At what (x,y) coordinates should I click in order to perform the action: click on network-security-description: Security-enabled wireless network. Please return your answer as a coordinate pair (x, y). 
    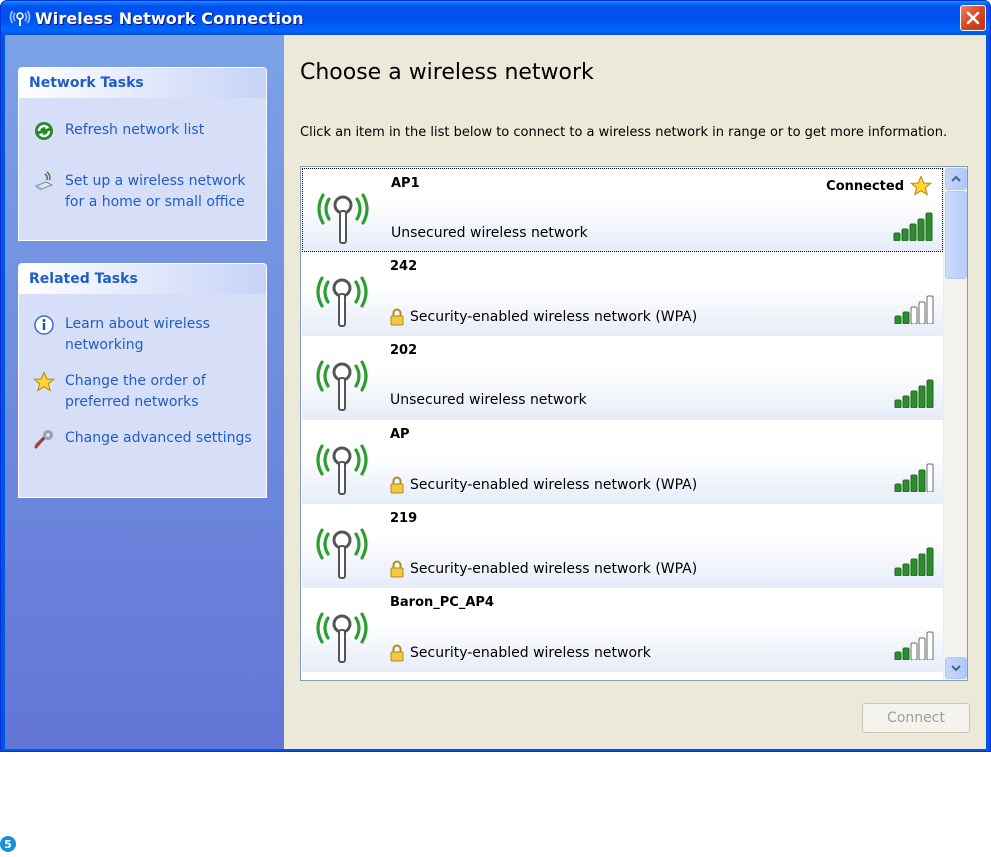
    Looking at the image, I should click on (520, 653).